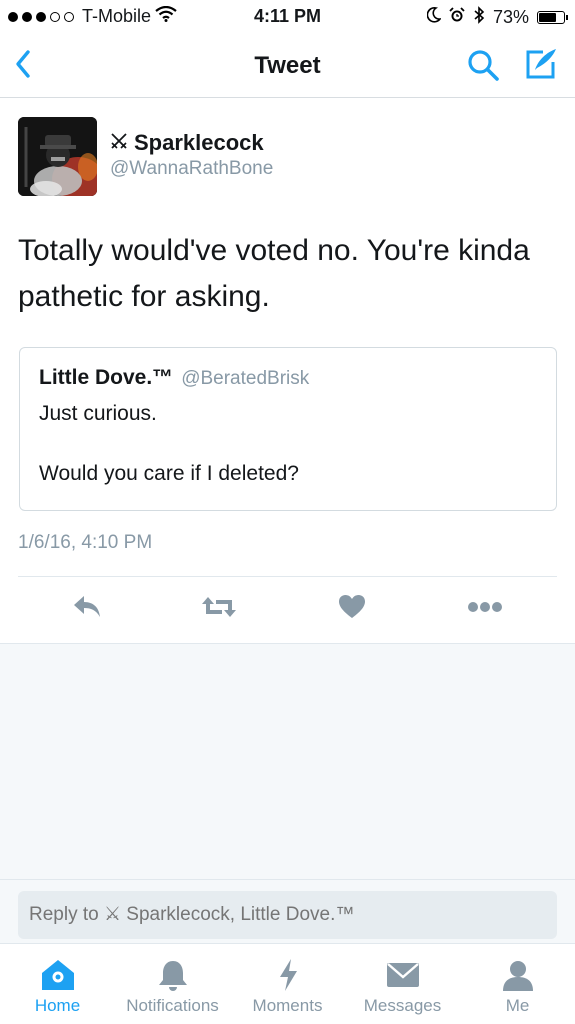 This screenshot has width=575, height=1024. What do you see at coordinates (287, 915) in the screenshot?
I see `reply-input` at bounding box center [287, 915].